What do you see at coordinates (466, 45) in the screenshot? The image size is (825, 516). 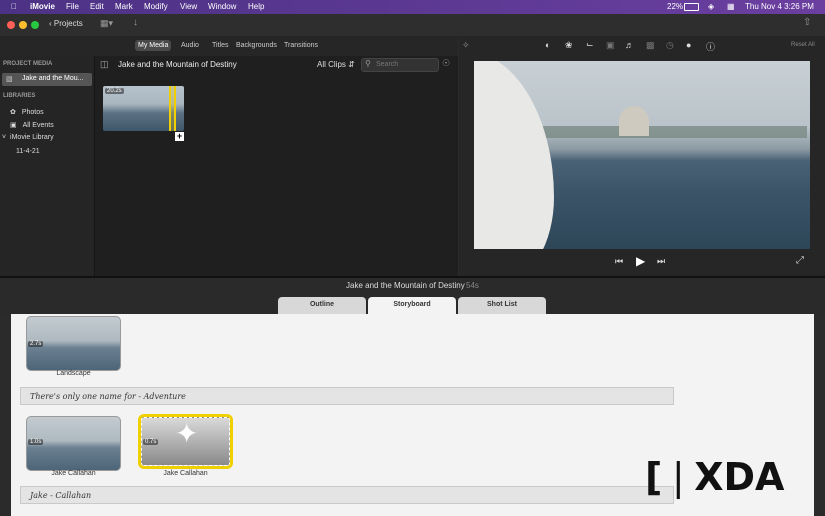 I see `magic-wand-icon: ✧` at bounding box center [466, 45].